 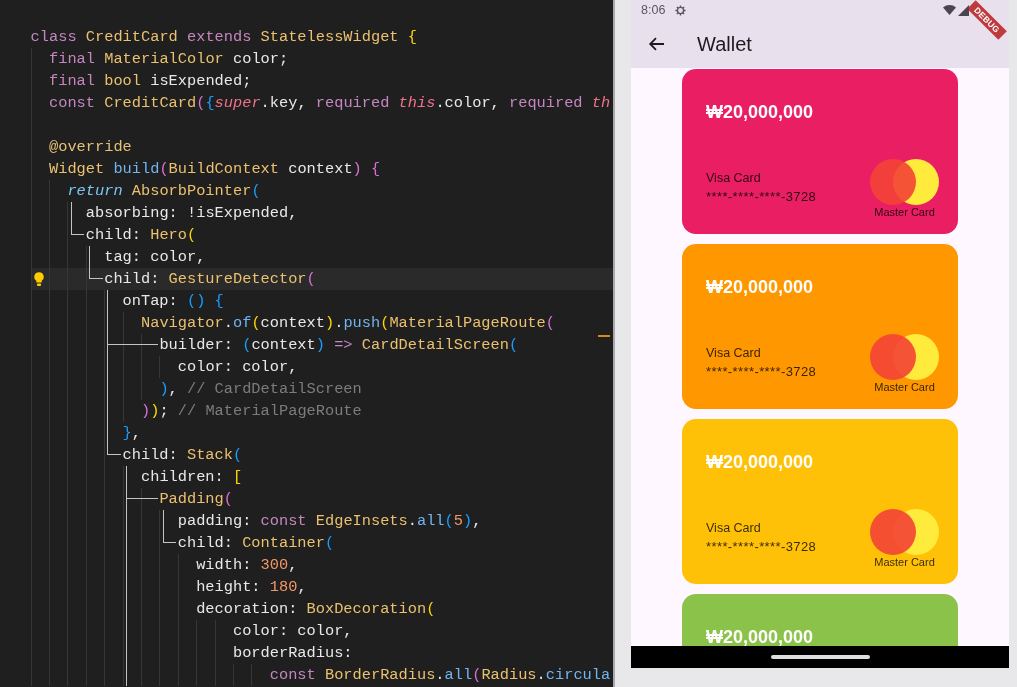 What do you see at coordinates (247, 565) in the screenshot?
I see `code-line: width: 300,` at bounding box center [247, 565].